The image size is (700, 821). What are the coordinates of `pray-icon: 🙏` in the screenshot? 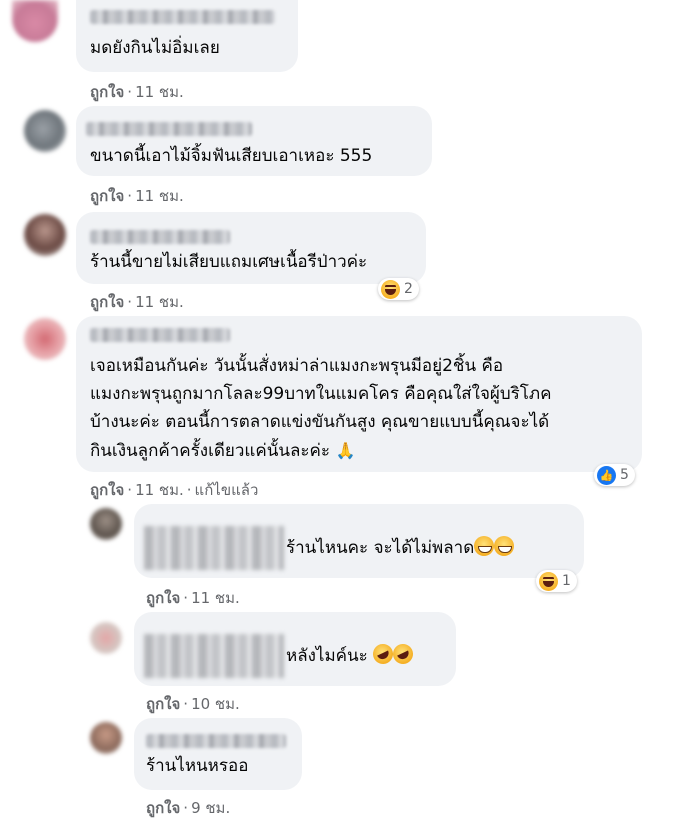 It's located at (345, 450).